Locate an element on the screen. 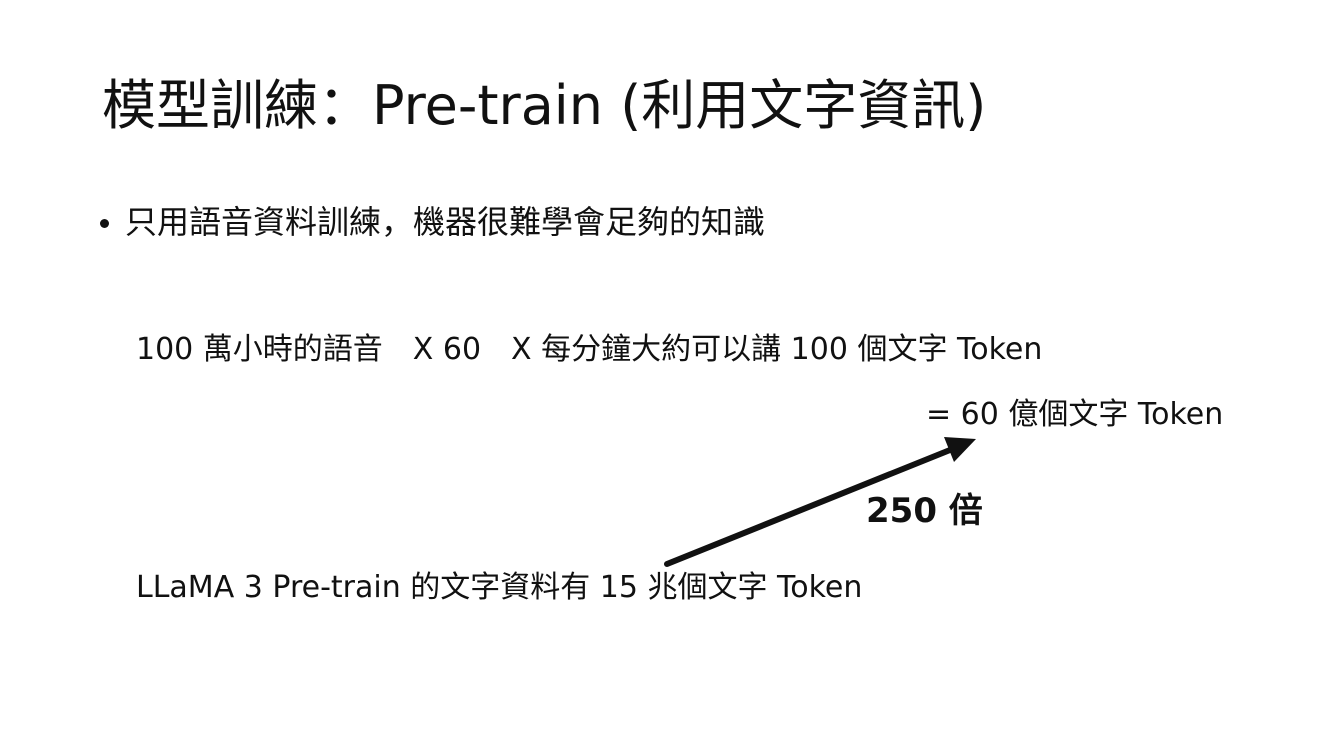 The image size is (1334, 750). bullet-text: 只用語音資料訓練，機器很難學會足夠的知識 is located at coordinates (445, 222).